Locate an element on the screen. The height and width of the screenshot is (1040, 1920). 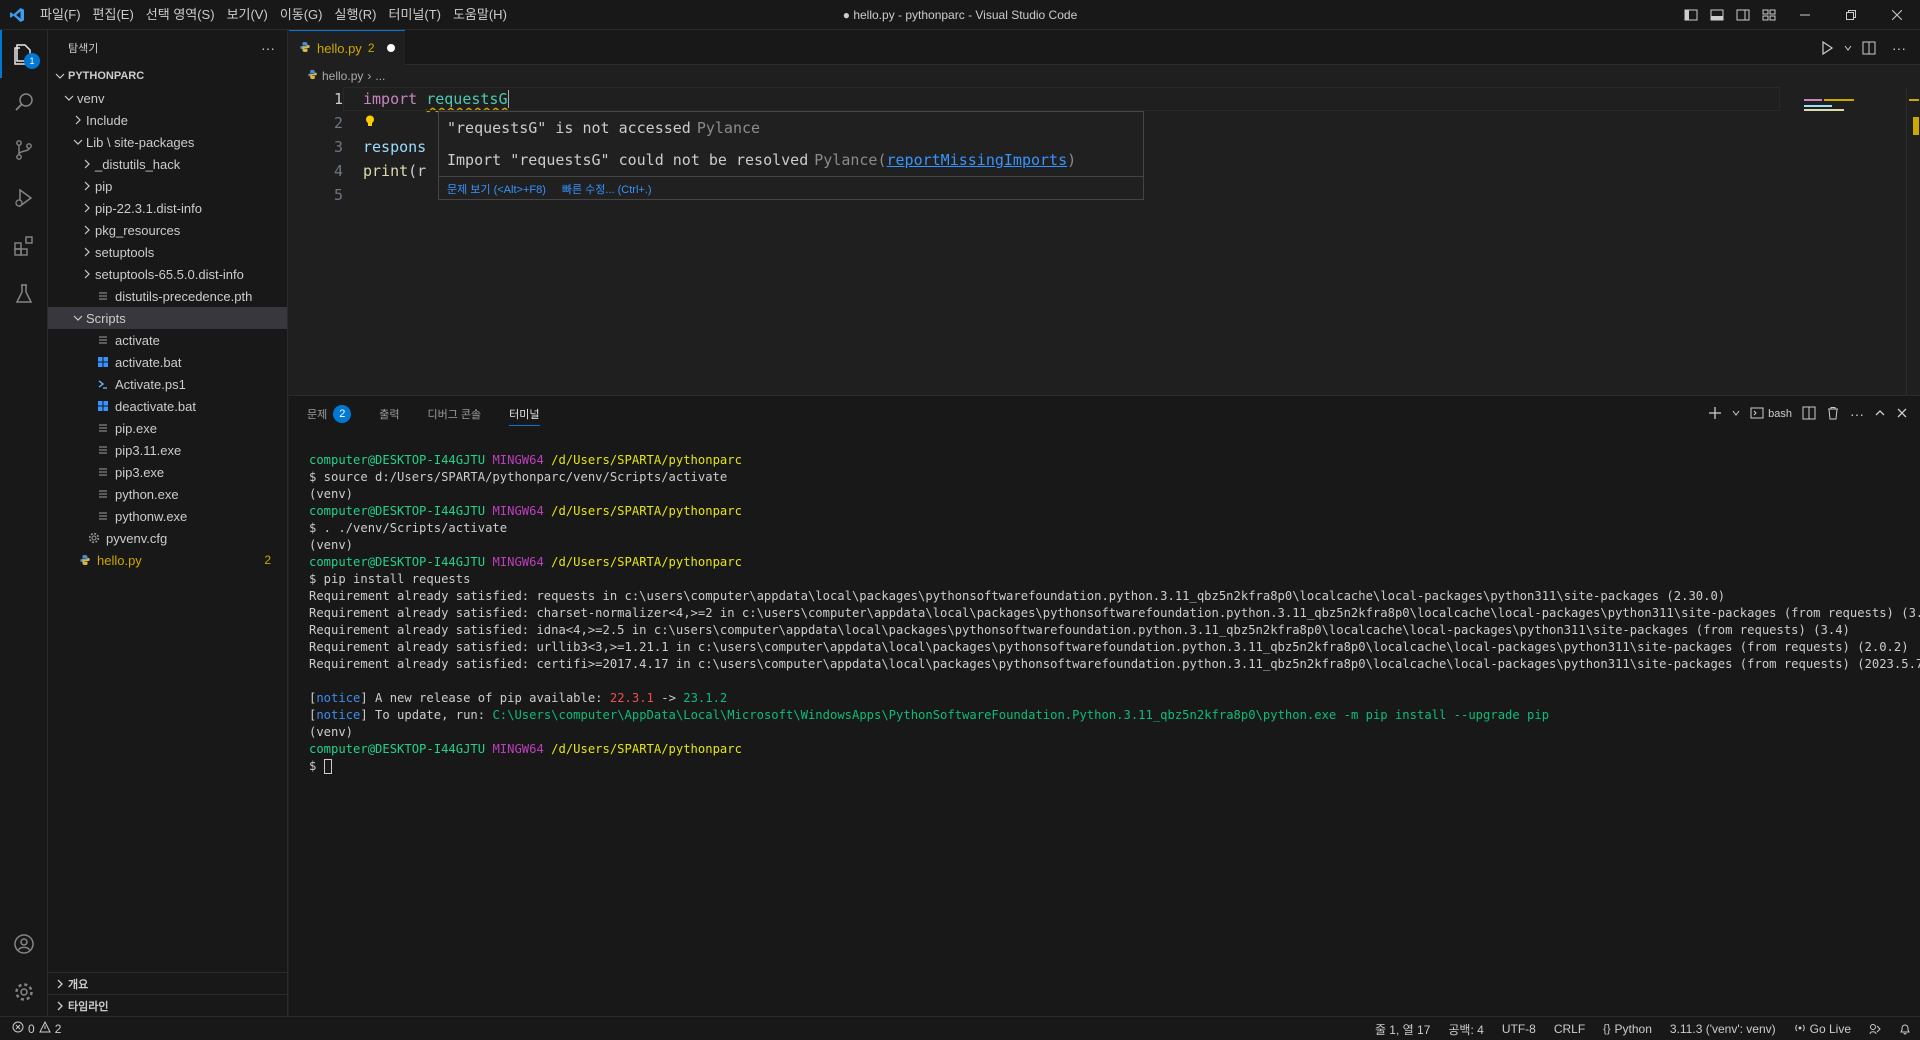
minimap is located at coordinates (1850, 237).